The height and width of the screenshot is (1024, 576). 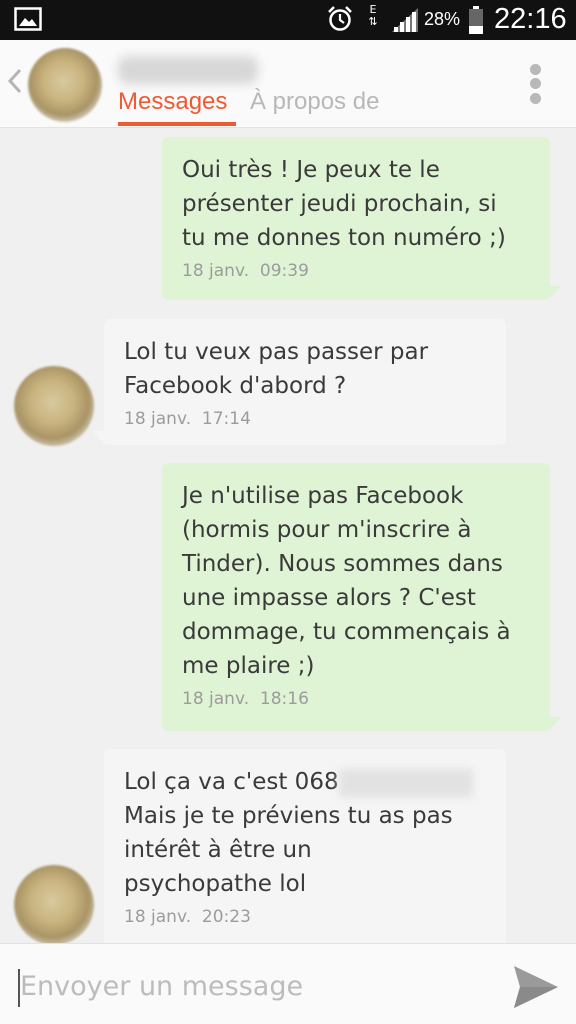 I want to click on clock: 22:16, so click(x=530, y=19).